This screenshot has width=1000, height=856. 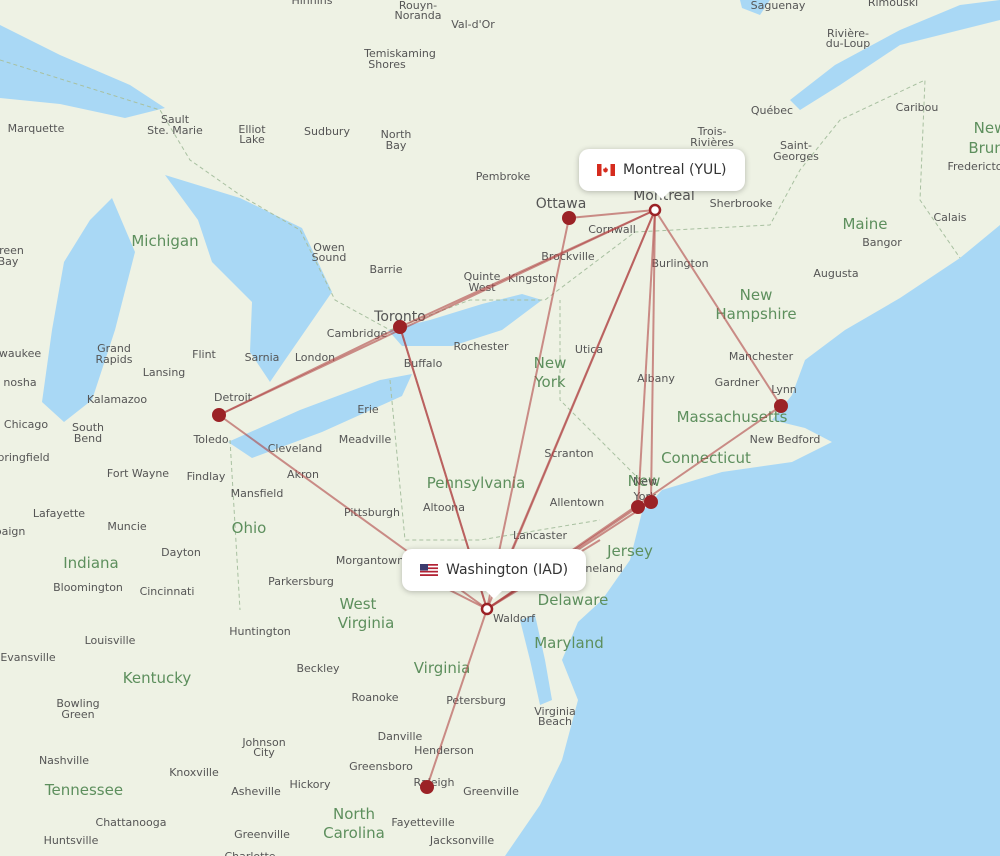 I want to click on airport-dot-boston, so click(x=781, y=406).